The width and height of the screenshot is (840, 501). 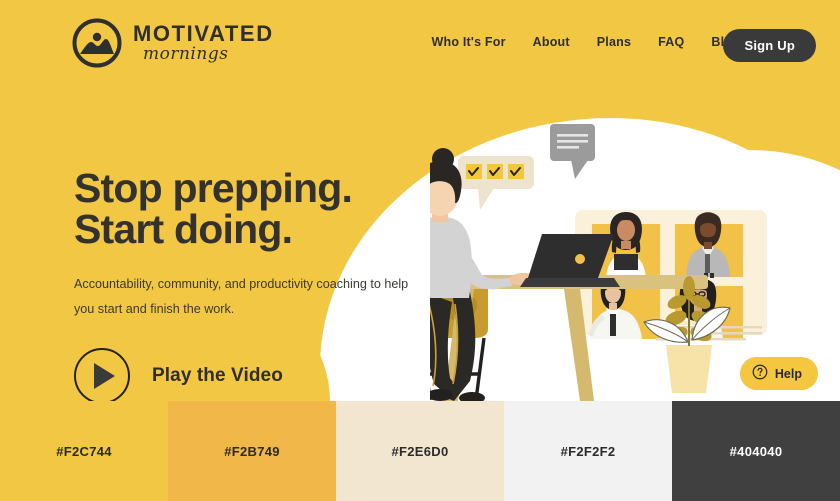 I want to click on sign-up-button: Sign Up, so click(x=769, y=45).